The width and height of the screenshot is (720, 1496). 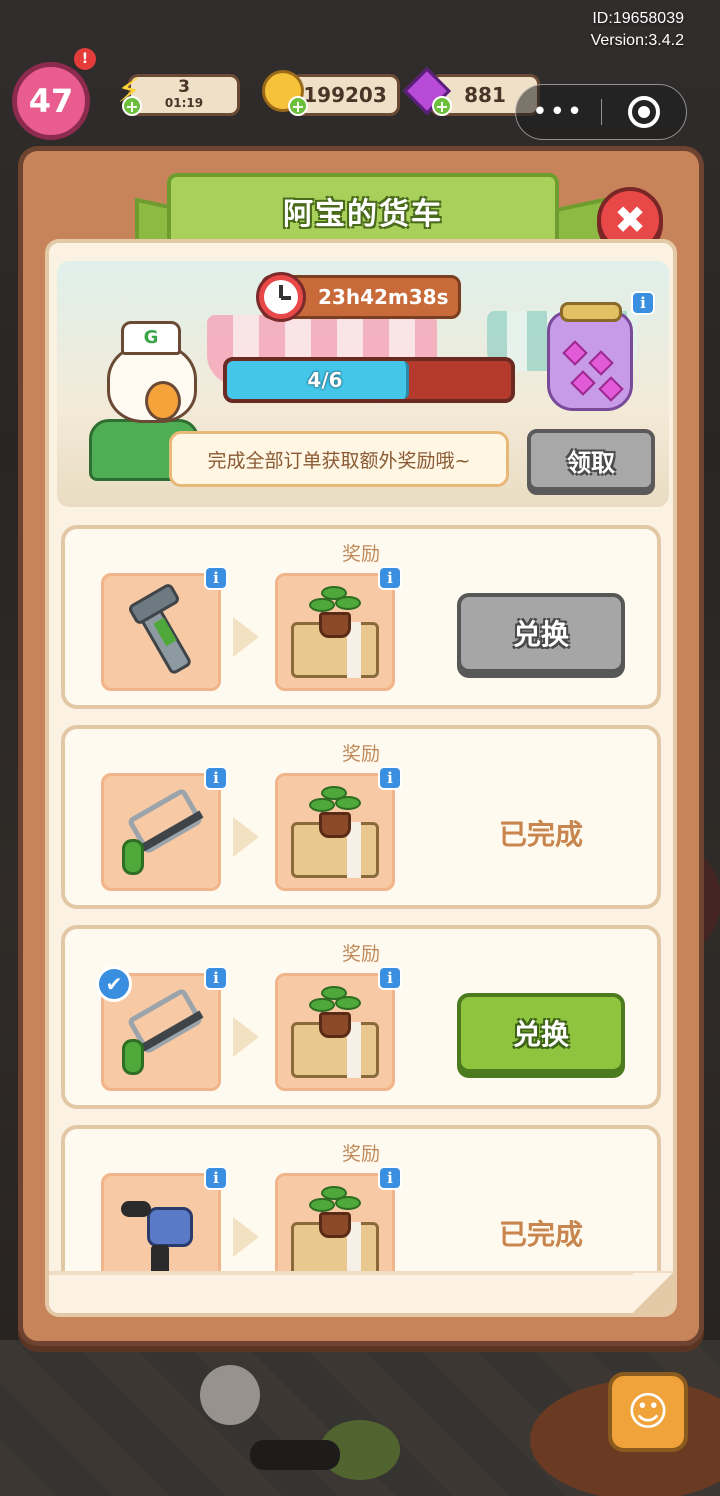 I want to click on list-bottom-edge, so click(x=361, y=1292).